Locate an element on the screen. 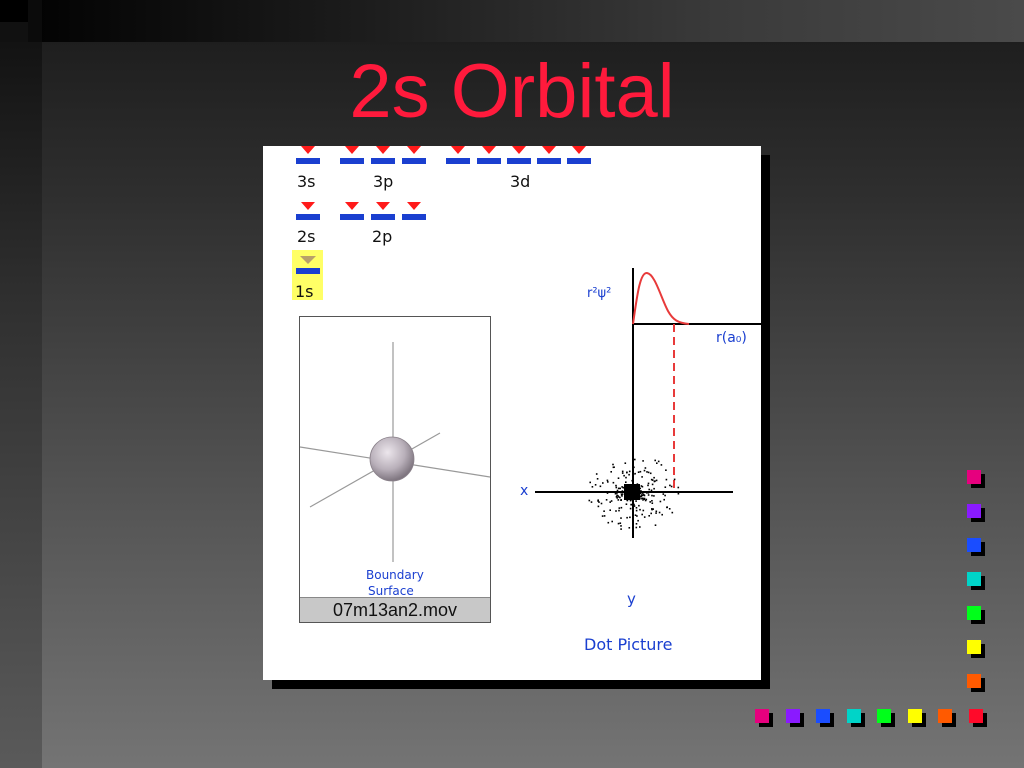 The width and height of the screenshot is (1024, 768). dot-picture-caption: Dot Picture is located at coordinates (628, 644).